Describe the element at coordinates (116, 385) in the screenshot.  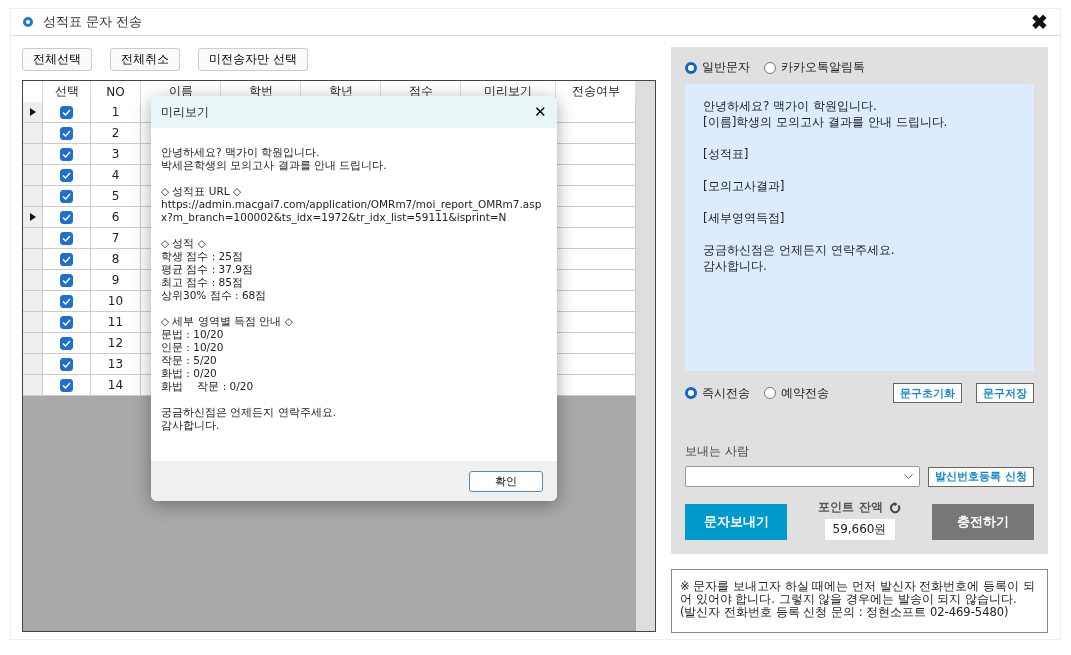
I see `table-cell: 14` at that location.